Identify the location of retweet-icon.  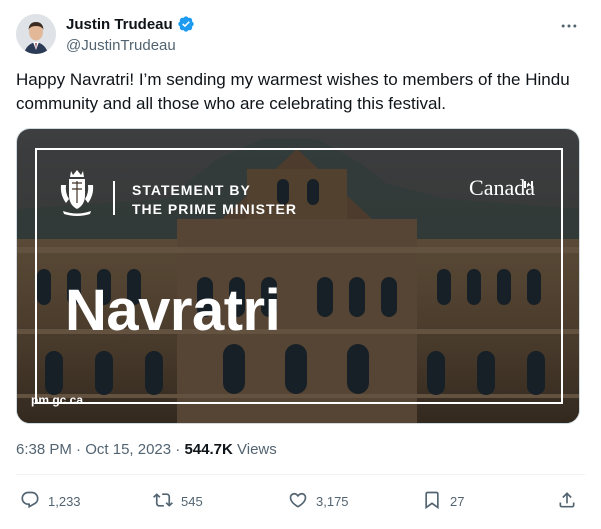
(163, 501).